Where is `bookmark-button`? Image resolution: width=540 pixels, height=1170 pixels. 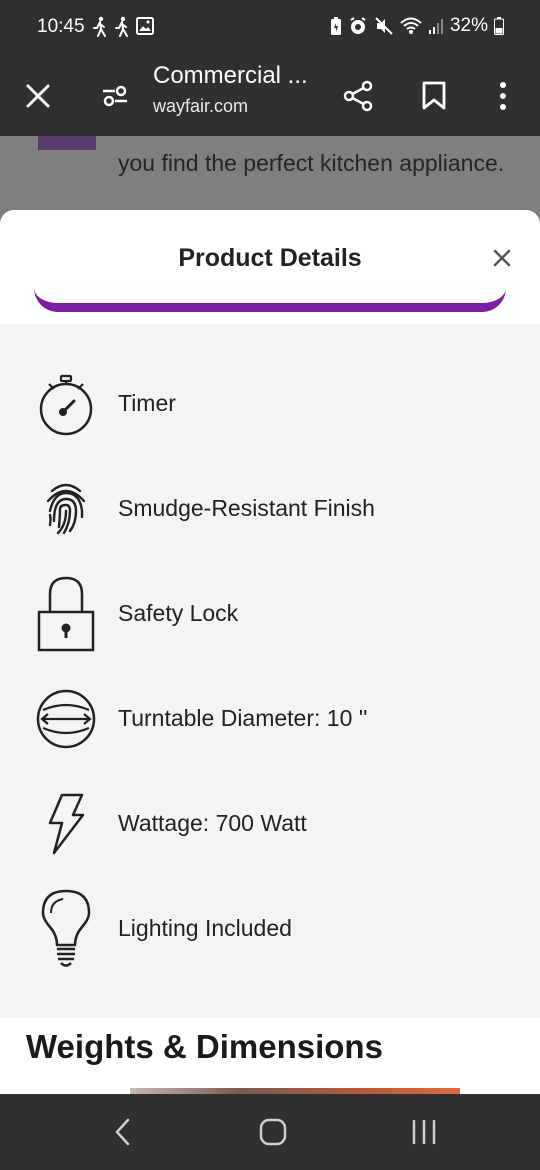 bookmark-button is located at coordinates (434, 96).